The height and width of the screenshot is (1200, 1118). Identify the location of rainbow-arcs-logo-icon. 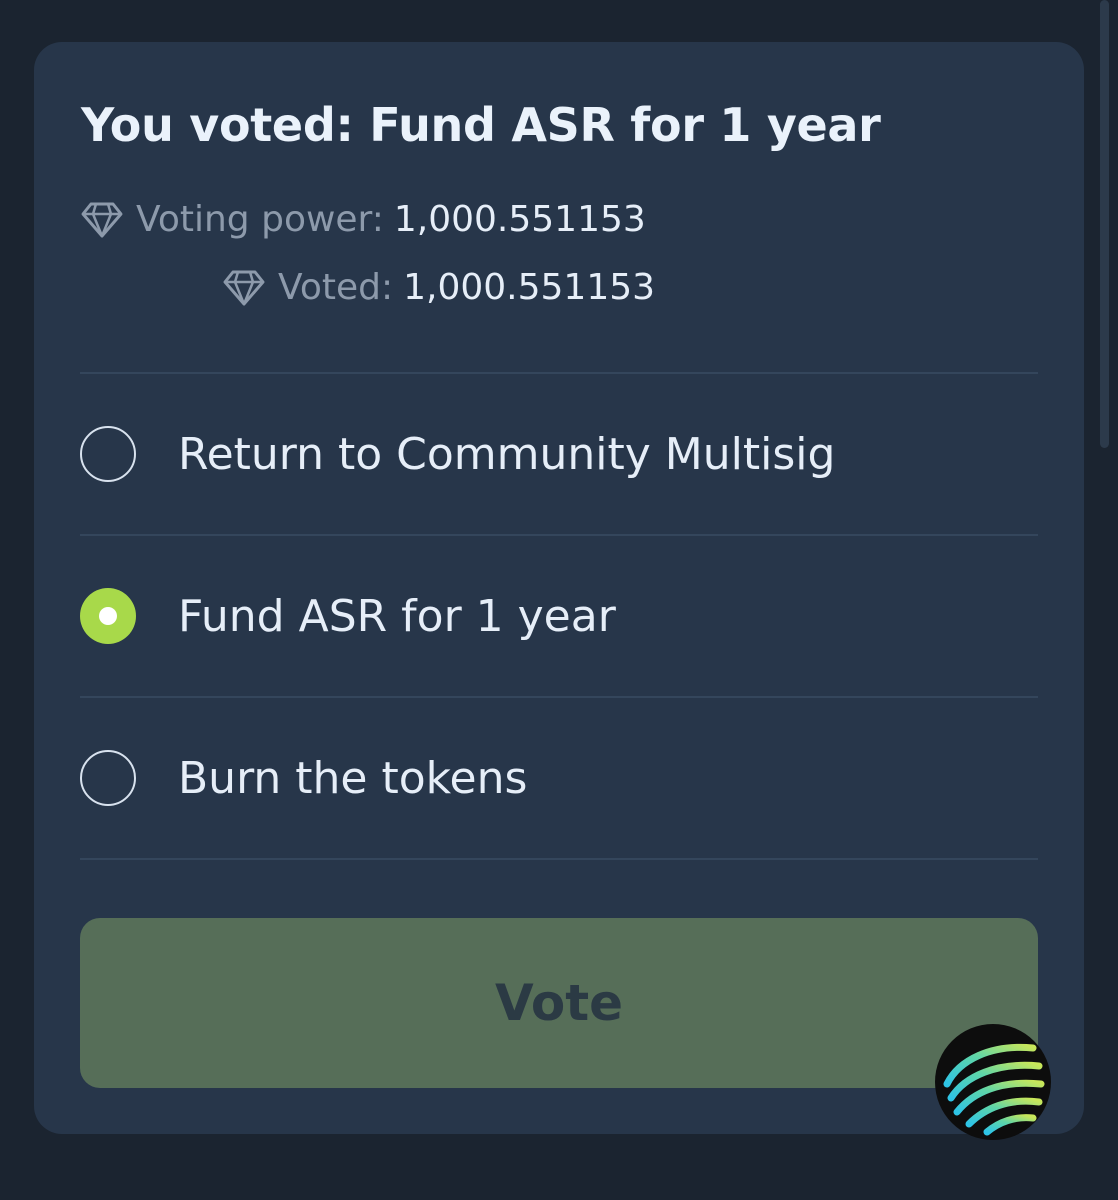
(994, 1089).